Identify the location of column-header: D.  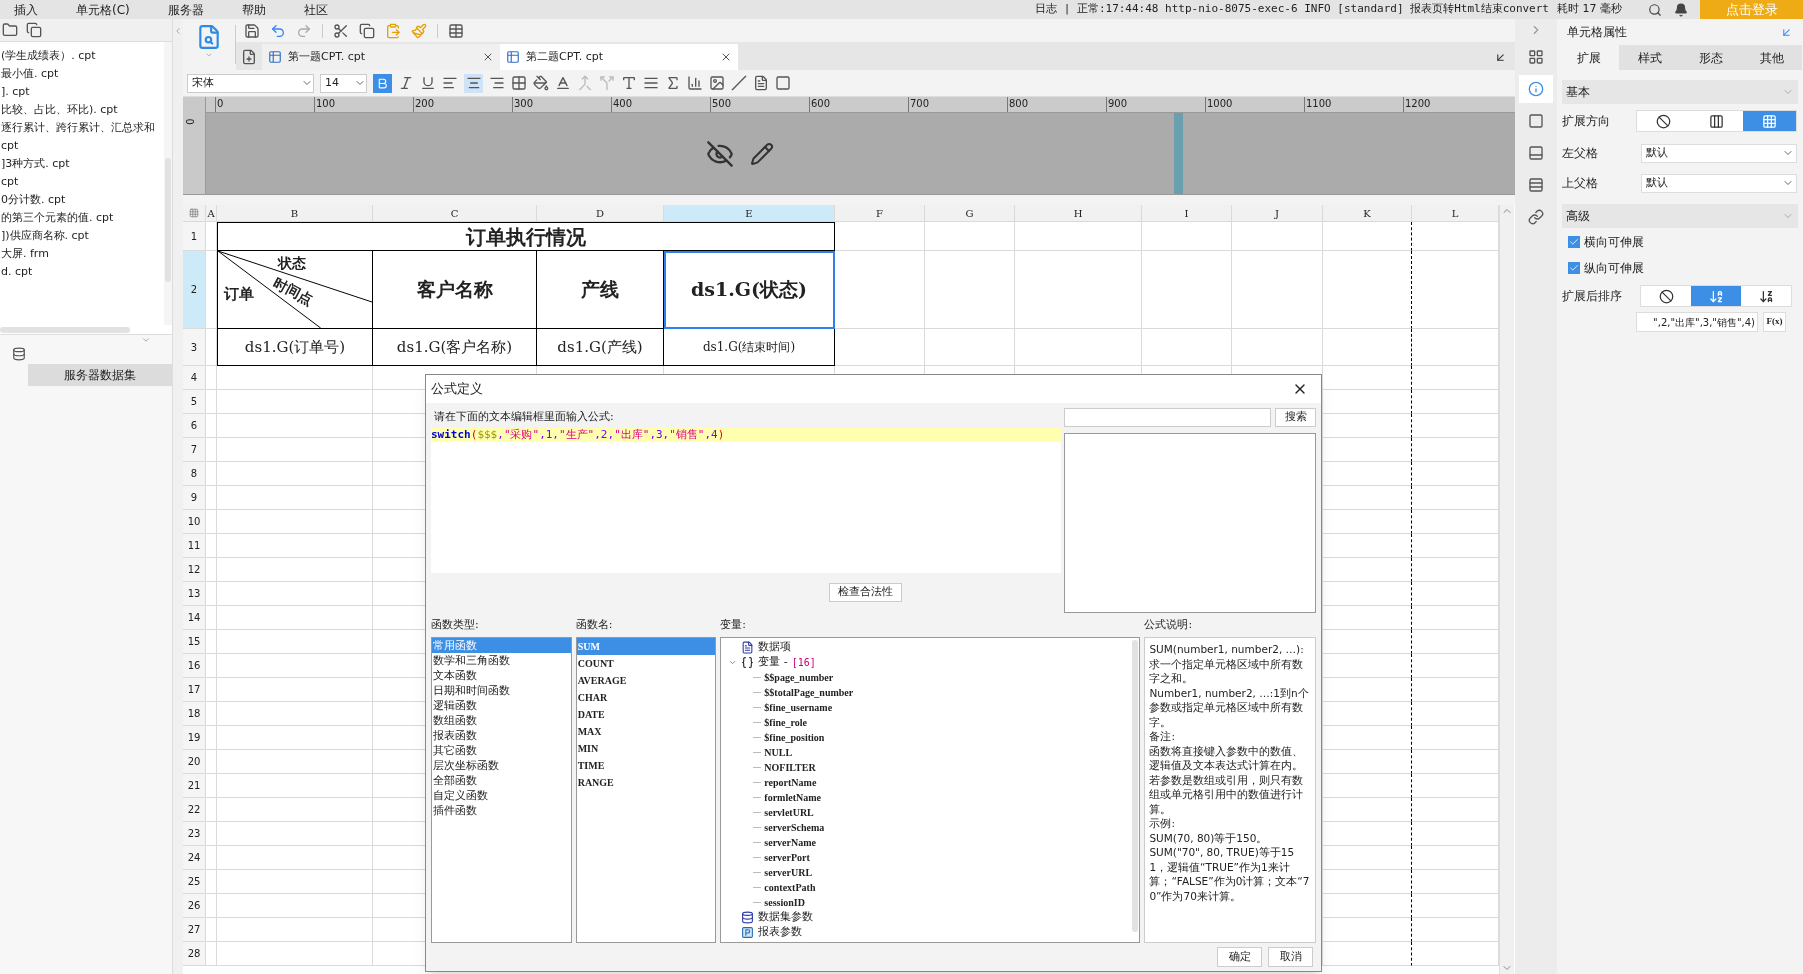
(600, 213).